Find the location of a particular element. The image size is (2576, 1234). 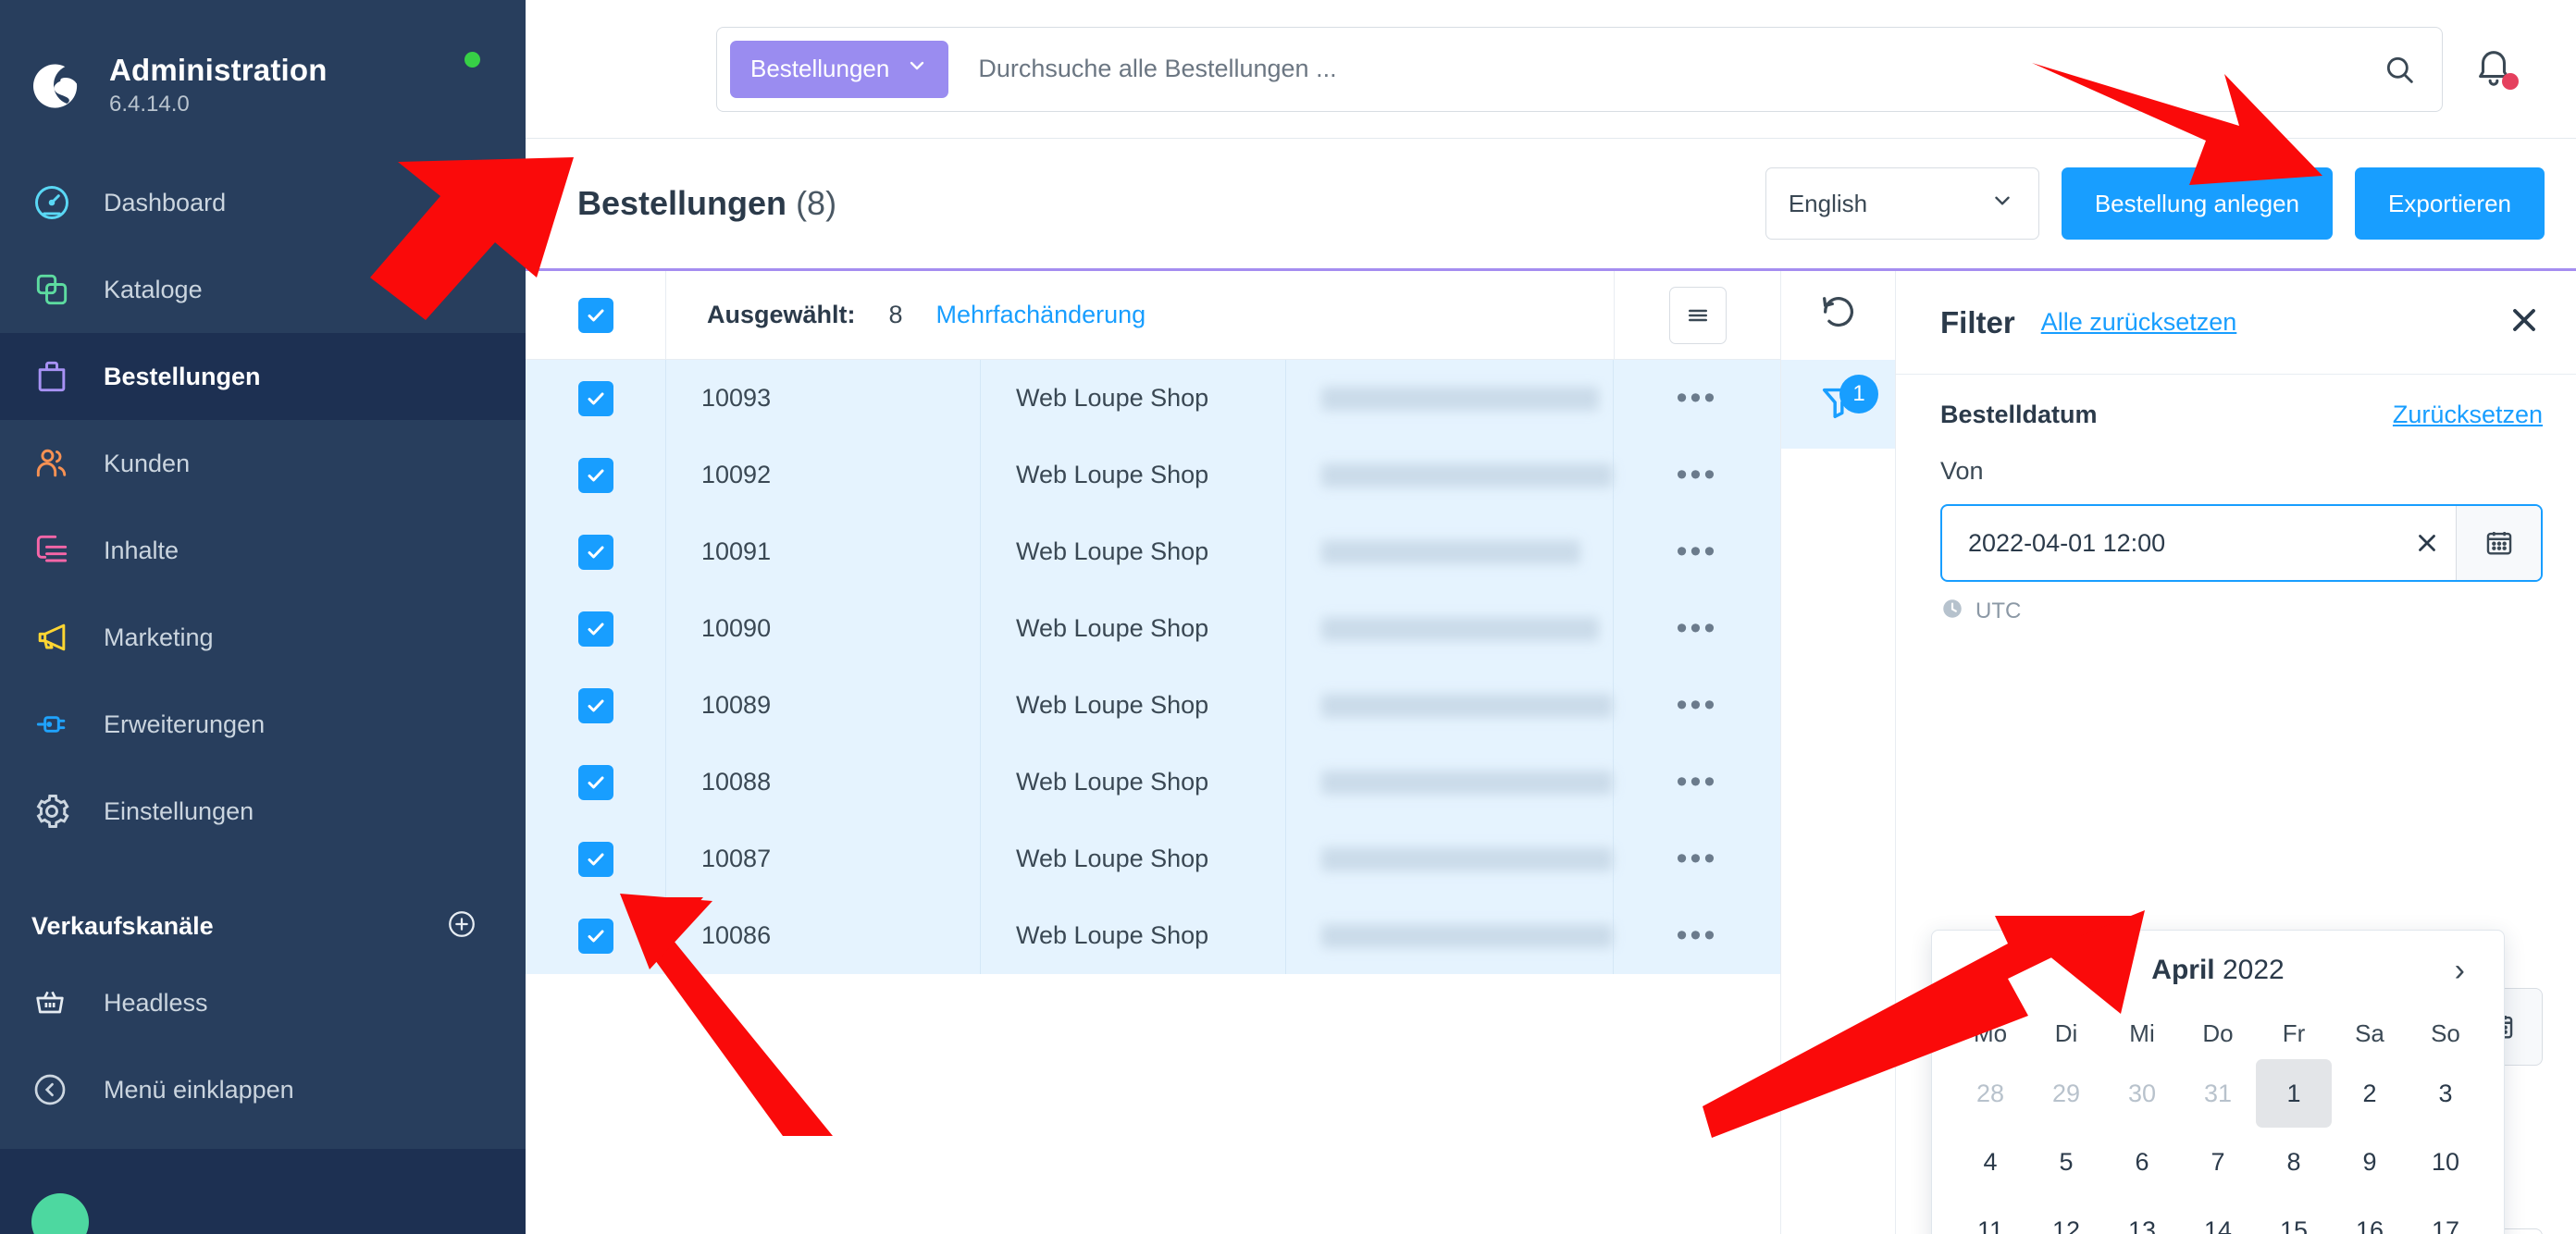

sidebar-item-kataloge: Kataloge is located at coordinates (263, 290).